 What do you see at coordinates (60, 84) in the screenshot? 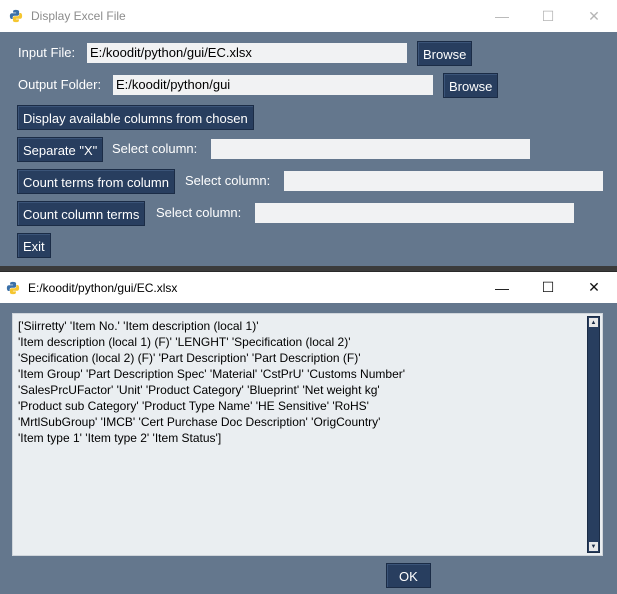
I see `output-folder-label: Output Folder:` at bounding box center [60, 84].